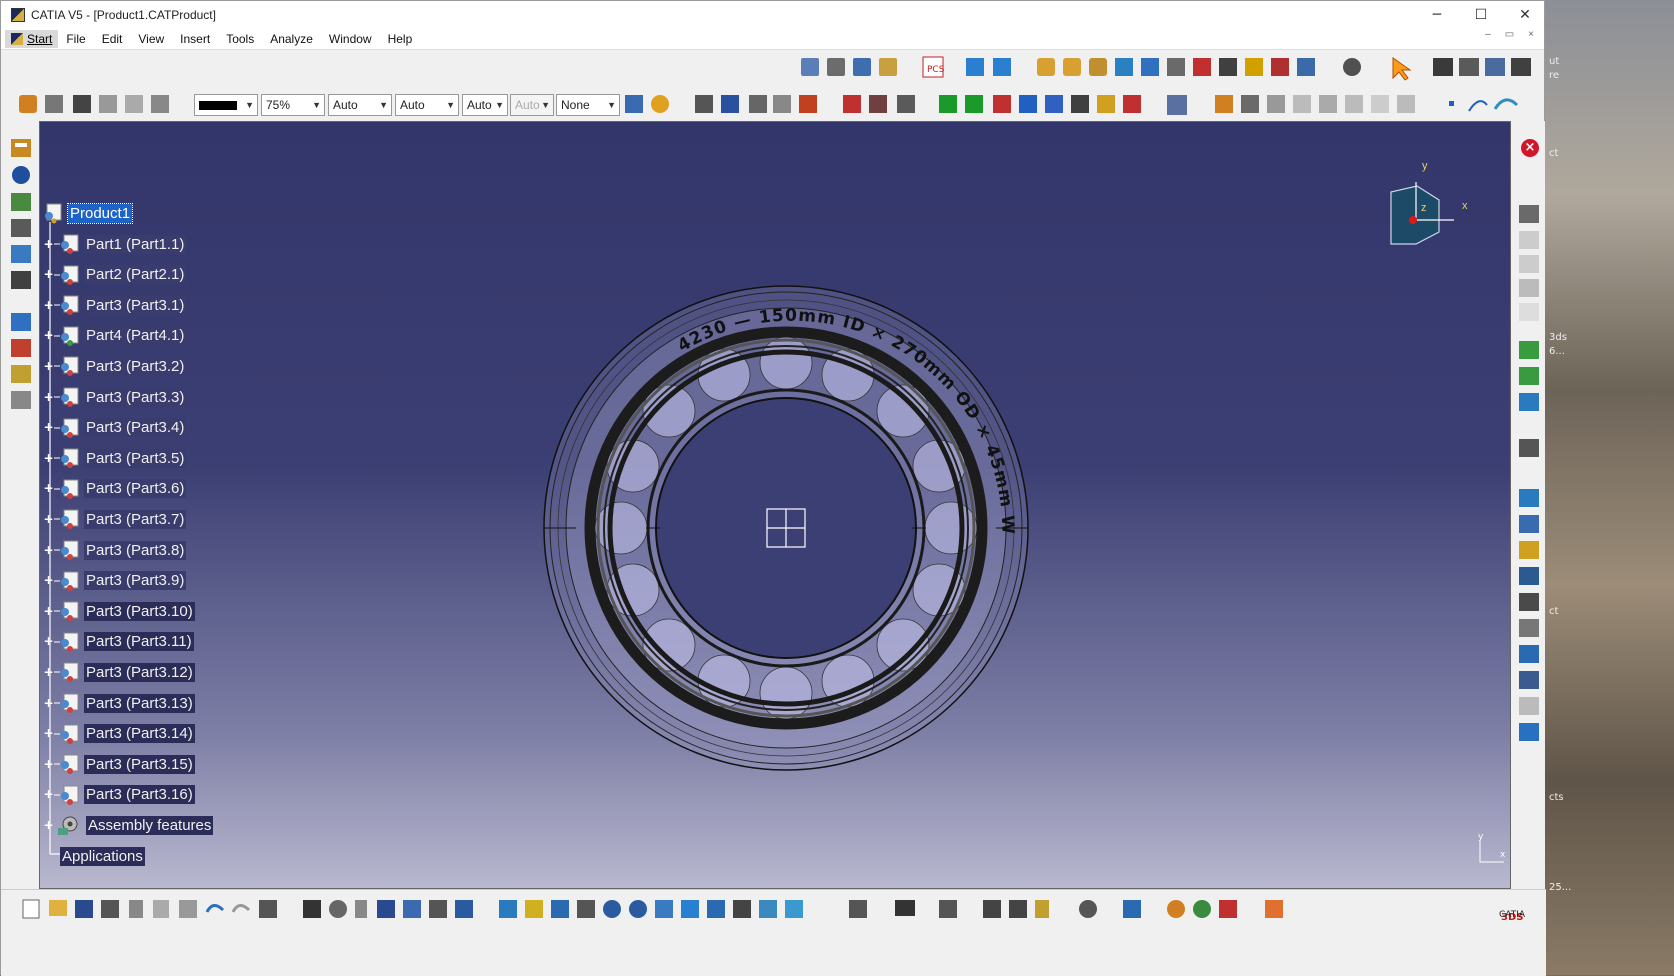 The image size is (1674, 976). I want to click on menu-start: Start, so click(32, 39).